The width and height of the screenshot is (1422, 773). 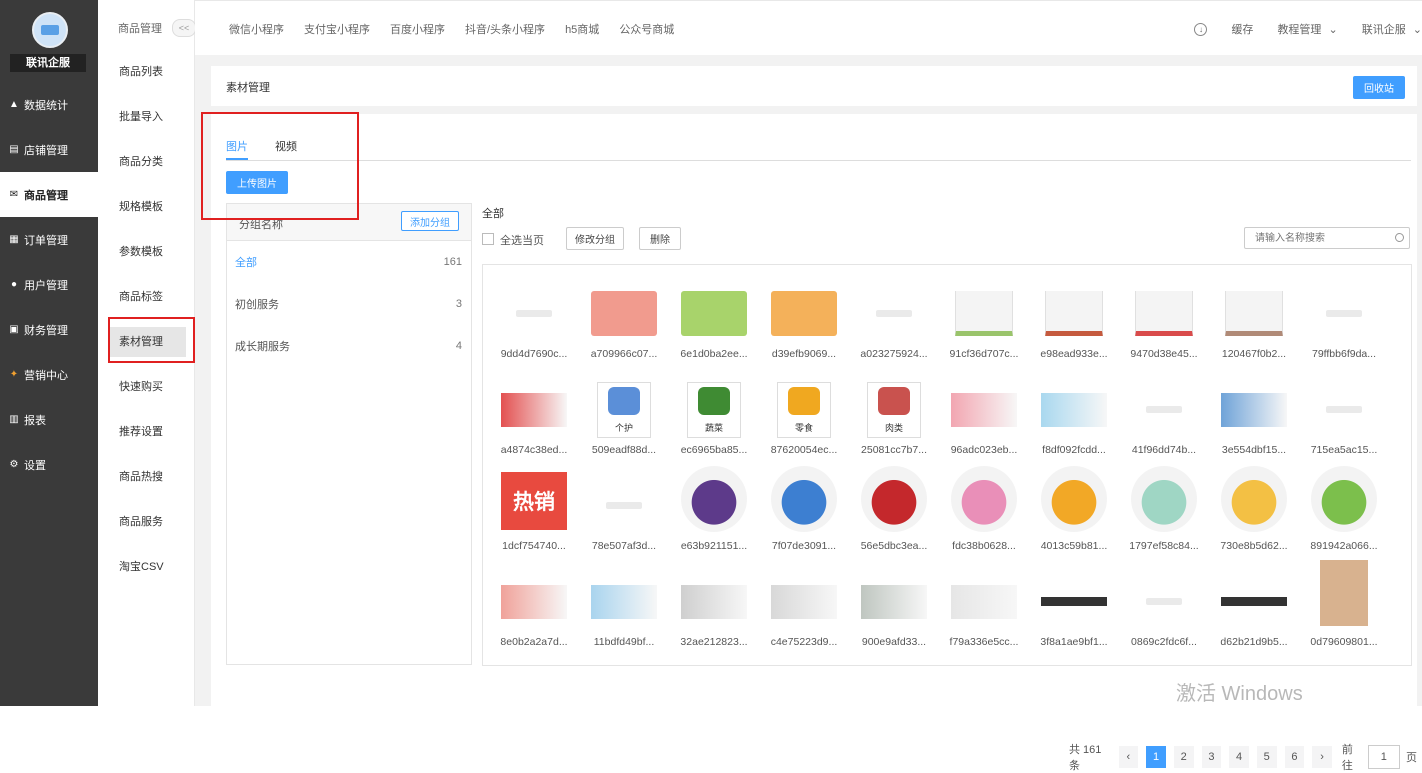 What do you see at coordinates (1322, 757) in the screenshot?
I see `next-page-button: ›` at bounding box center [1322, 757].